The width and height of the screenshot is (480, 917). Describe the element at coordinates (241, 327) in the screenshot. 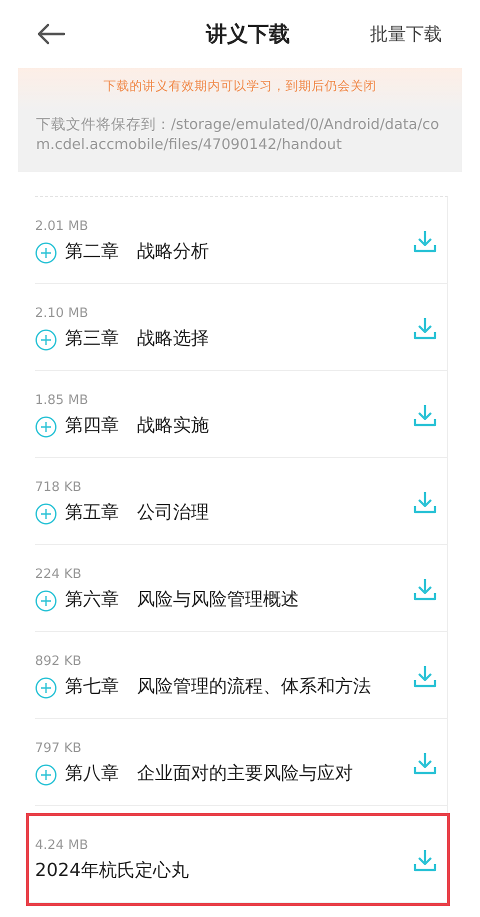

I see `handout-item: 2.10 MB 第三章 战略选择` at that location.